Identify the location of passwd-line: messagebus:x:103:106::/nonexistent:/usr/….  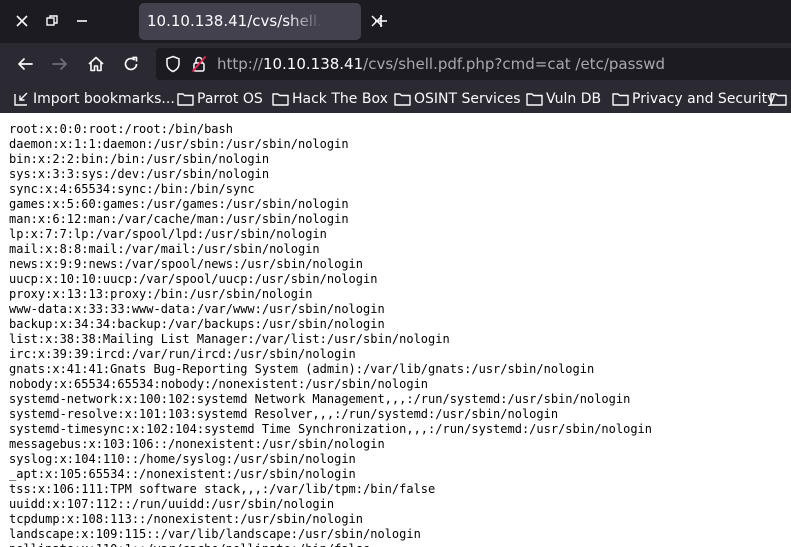
(197, 444).